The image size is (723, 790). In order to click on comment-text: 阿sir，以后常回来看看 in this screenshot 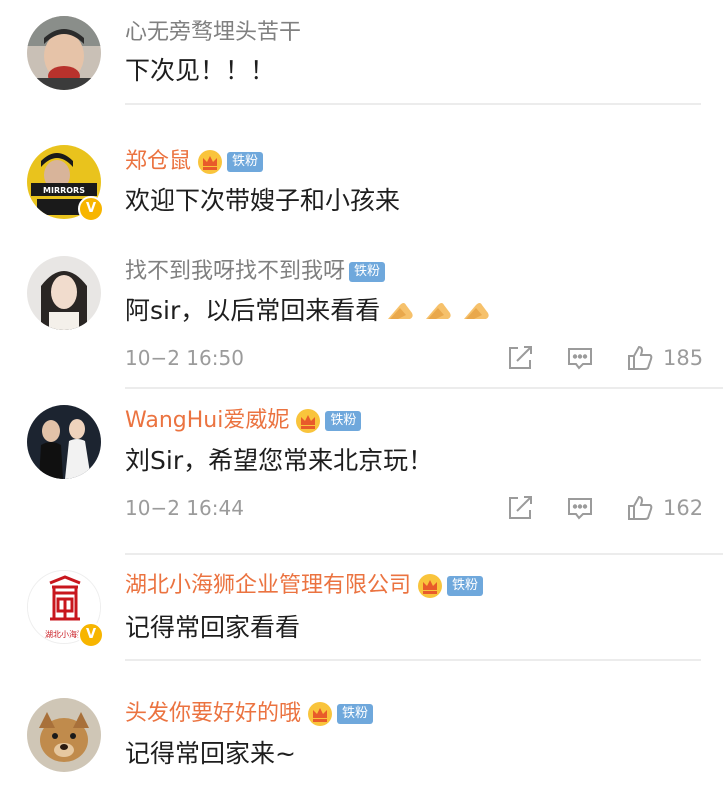, I will do `click(309, 311)`.